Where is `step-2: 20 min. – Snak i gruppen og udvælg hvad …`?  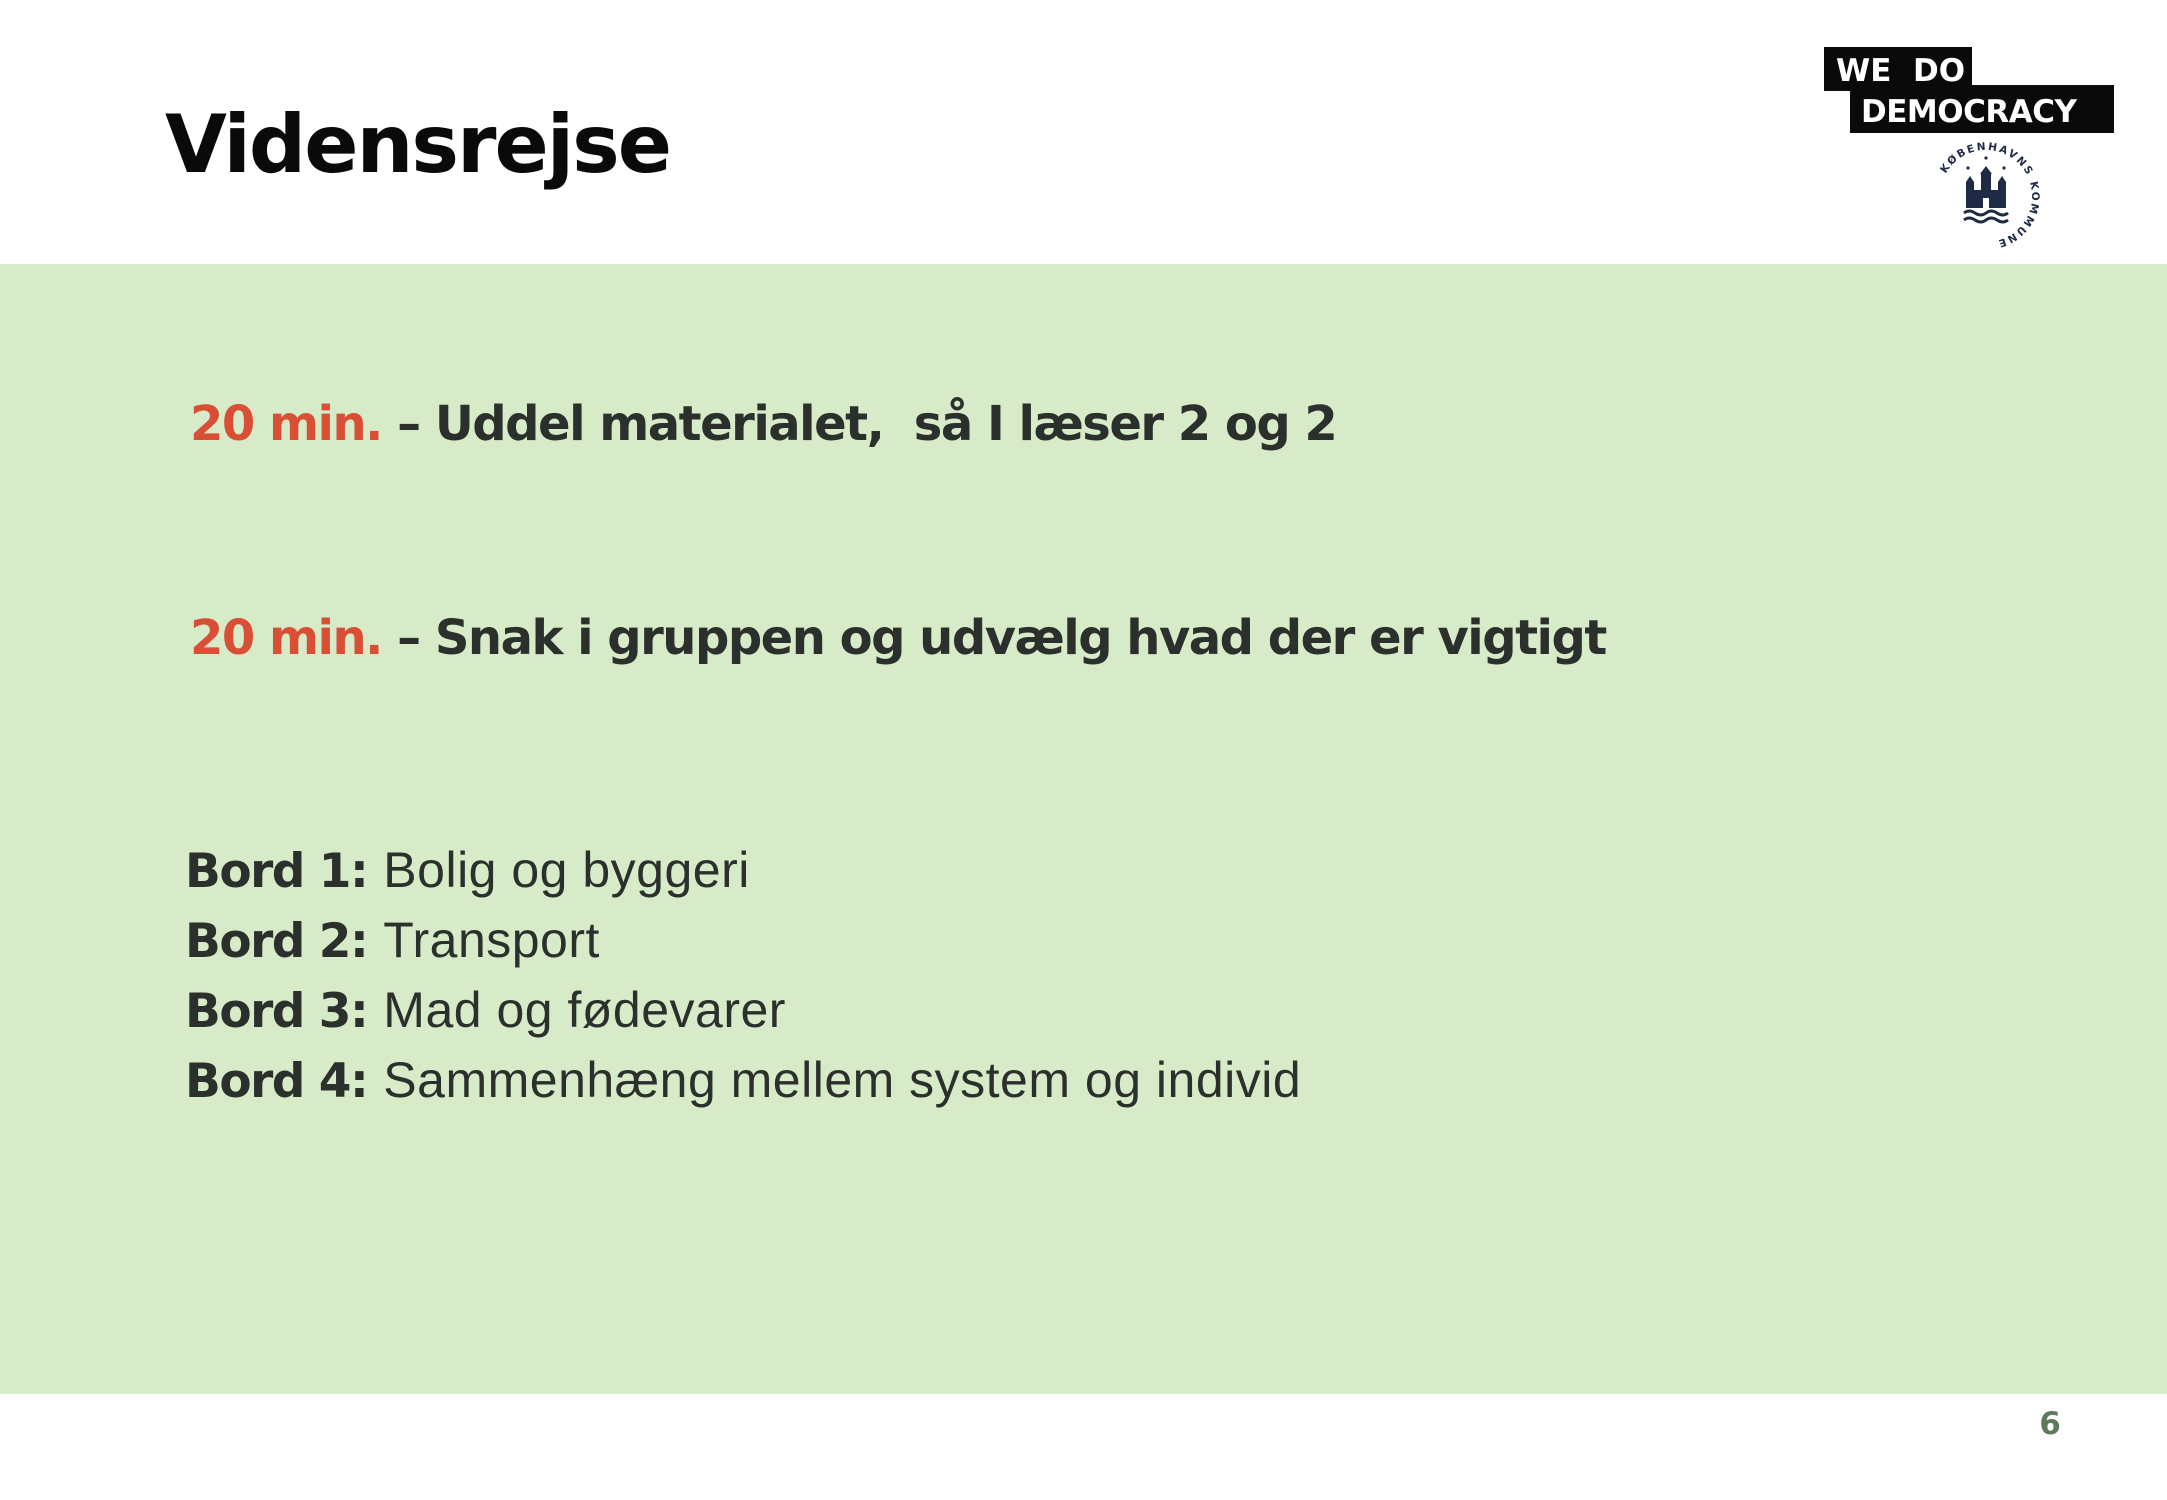
step-2: 20 min. – Snak i gruppen og udvælg hvad … is located at coordinates (898, 638).